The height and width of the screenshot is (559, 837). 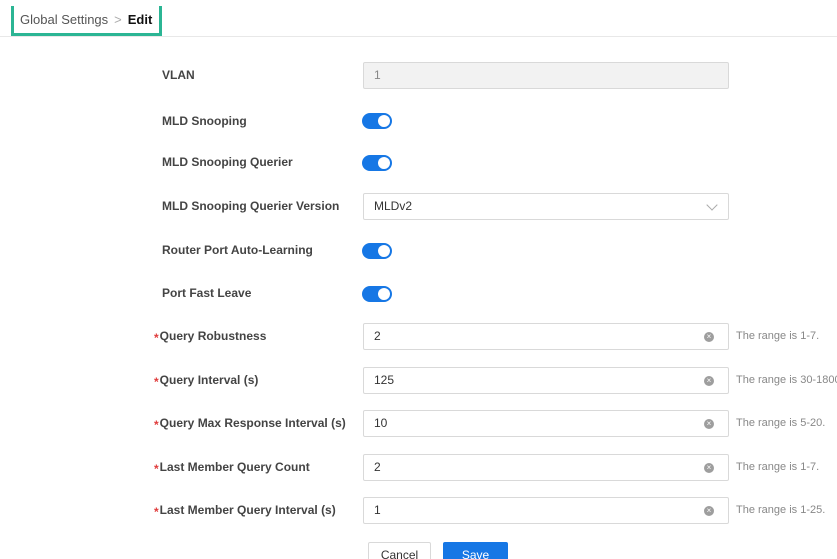 What do you see at coordinates (546, 467) in the screenshot?
I see `last-member-query-count-input: 2 ×` at bounding box center [546, 467].